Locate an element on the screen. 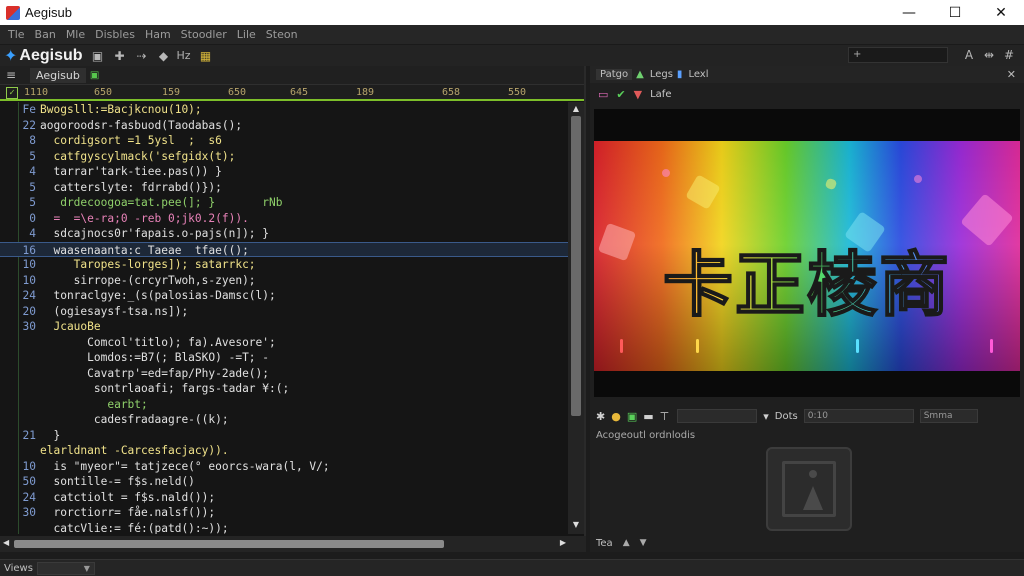 This screenshot has width=1024, height=576. redo-icon: ⇢ is located at coordinates (142, 56).